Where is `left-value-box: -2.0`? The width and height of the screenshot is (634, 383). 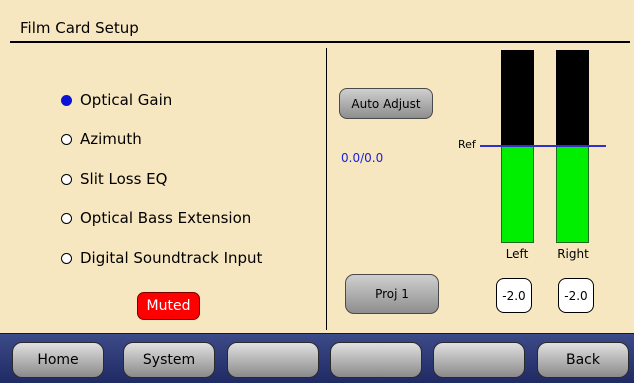 left-value-box: -2.0 is located at coordinates (514, 295).